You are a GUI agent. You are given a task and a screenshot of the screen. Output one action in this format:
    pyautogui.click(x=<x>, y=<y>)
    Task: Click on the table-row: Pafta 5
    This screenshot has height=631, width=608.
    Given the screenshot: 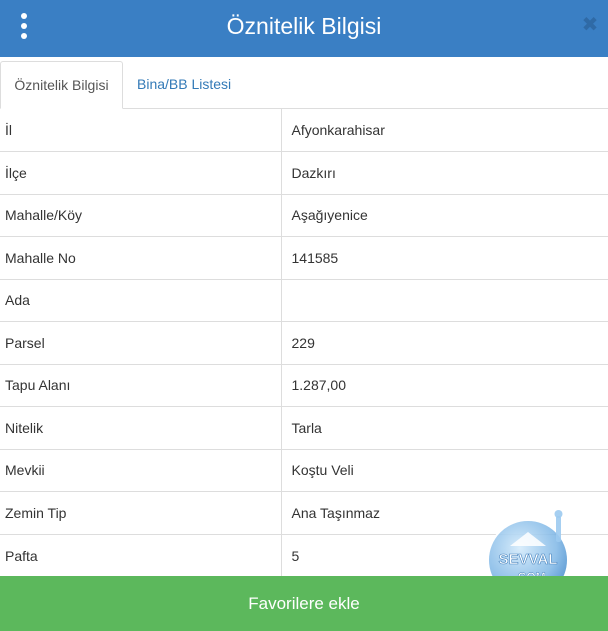 What is the action you would take?
    pyautogui.click(x=304, y=555)
    